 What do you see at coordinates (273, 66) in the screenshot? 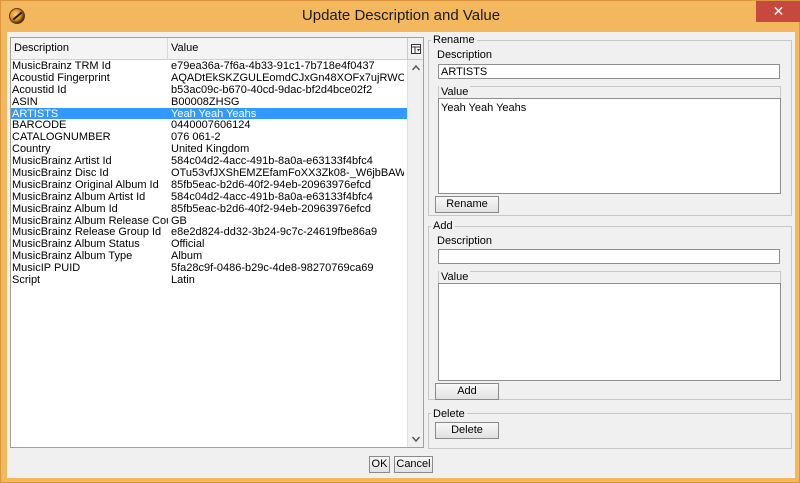
I see `row-value-cell: e79ea36a-7f6a-4b33-91c1-7b718e4f0437` at bounding box center [273, 66].